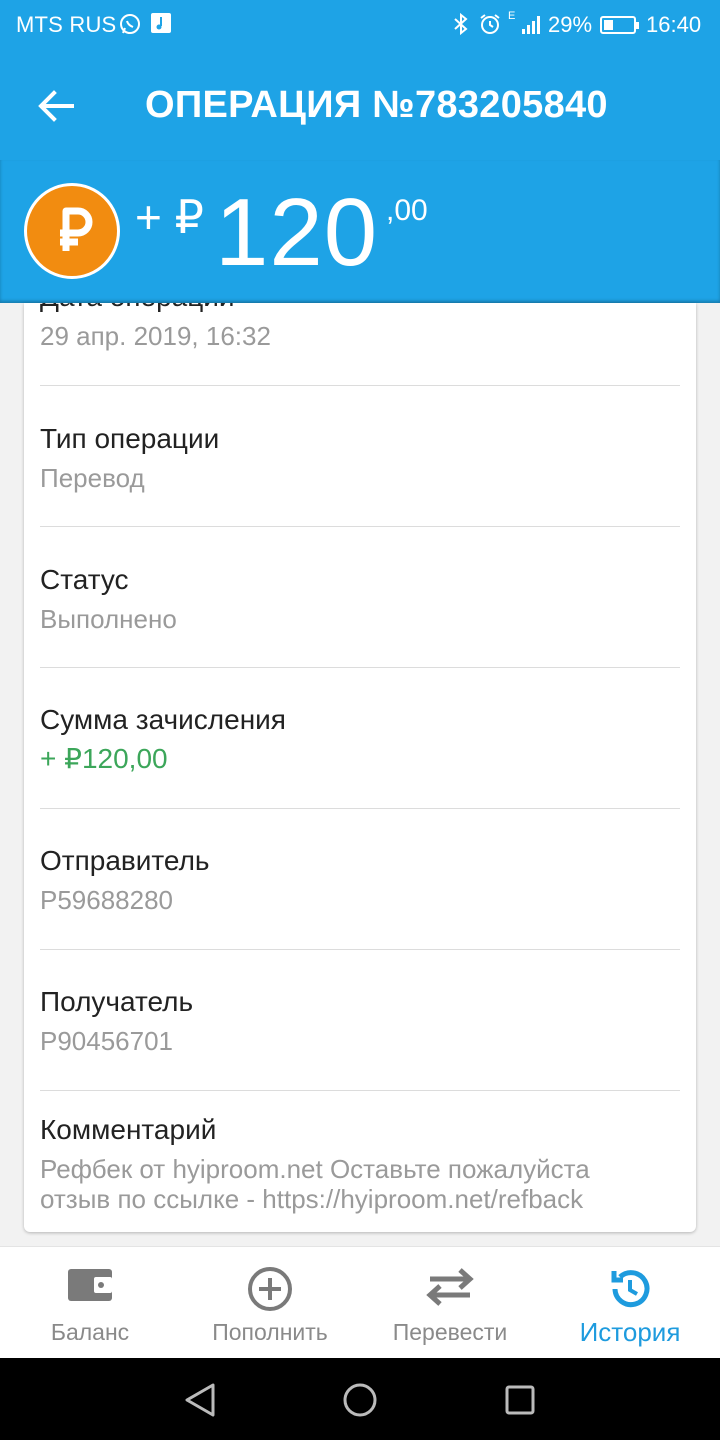  Describe the element at coordinates (490, 27) in the screenshot. I see `alarm-icon` at that location.